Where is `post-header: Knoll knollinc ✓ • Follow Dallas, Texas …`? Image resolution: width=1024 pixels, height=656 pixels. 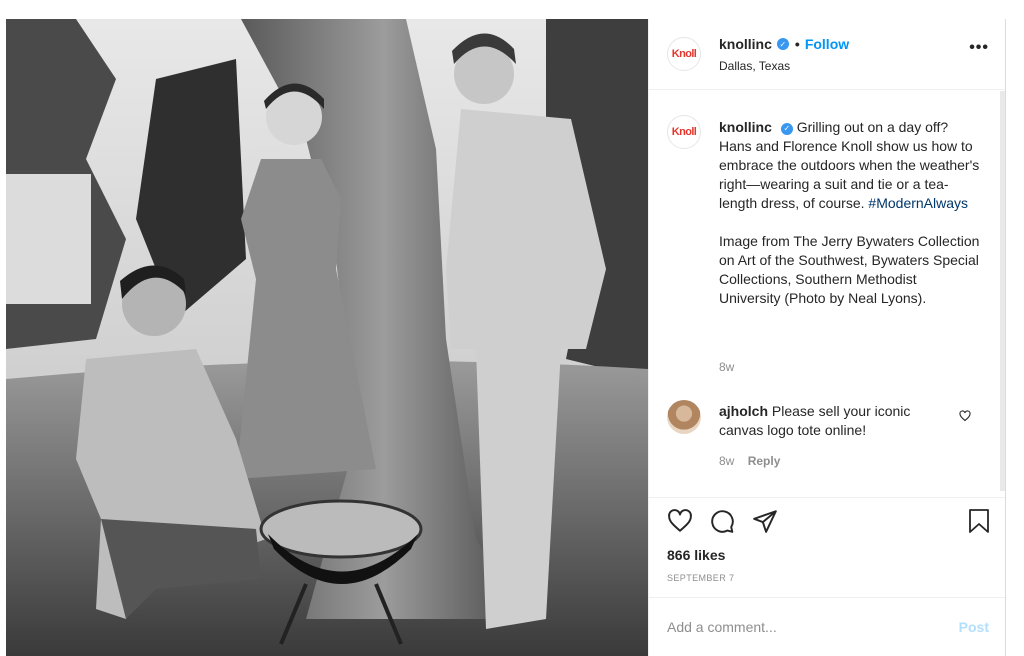
post-header: Knoll knollinc ✓ • Follow Dallas, Texas … is located at coordinates (827, 54).